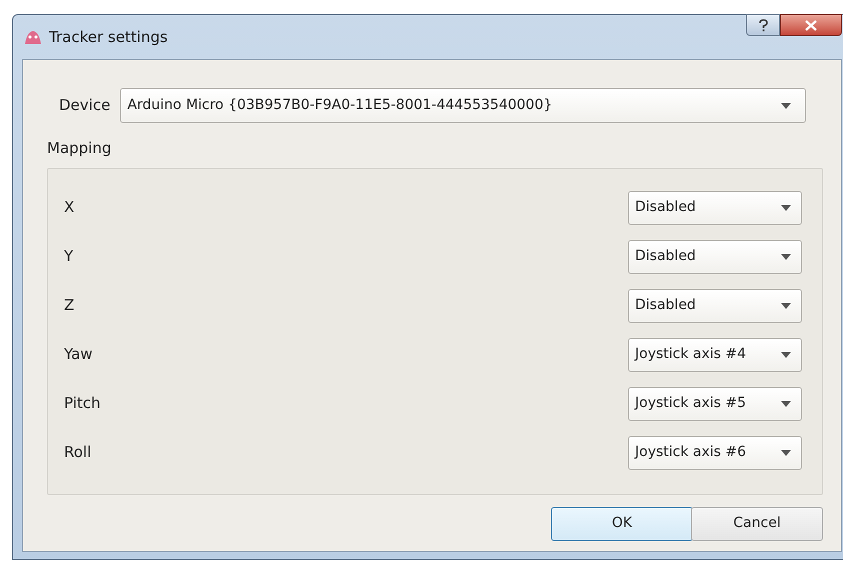 The height and width of the screenshot is (565, 843). I want to click on mapping-dropdown: Joystick axis #6, so click(715, 453).